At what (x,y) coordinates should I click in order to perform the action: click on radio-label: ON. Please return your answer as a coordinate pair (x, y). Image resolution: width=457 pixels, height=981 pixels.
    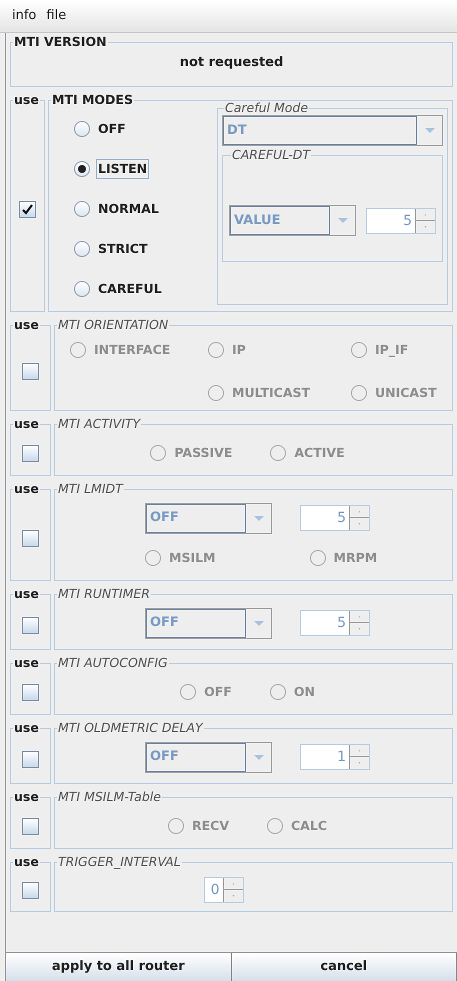
    Looking at the image, I should click on (304, 691).